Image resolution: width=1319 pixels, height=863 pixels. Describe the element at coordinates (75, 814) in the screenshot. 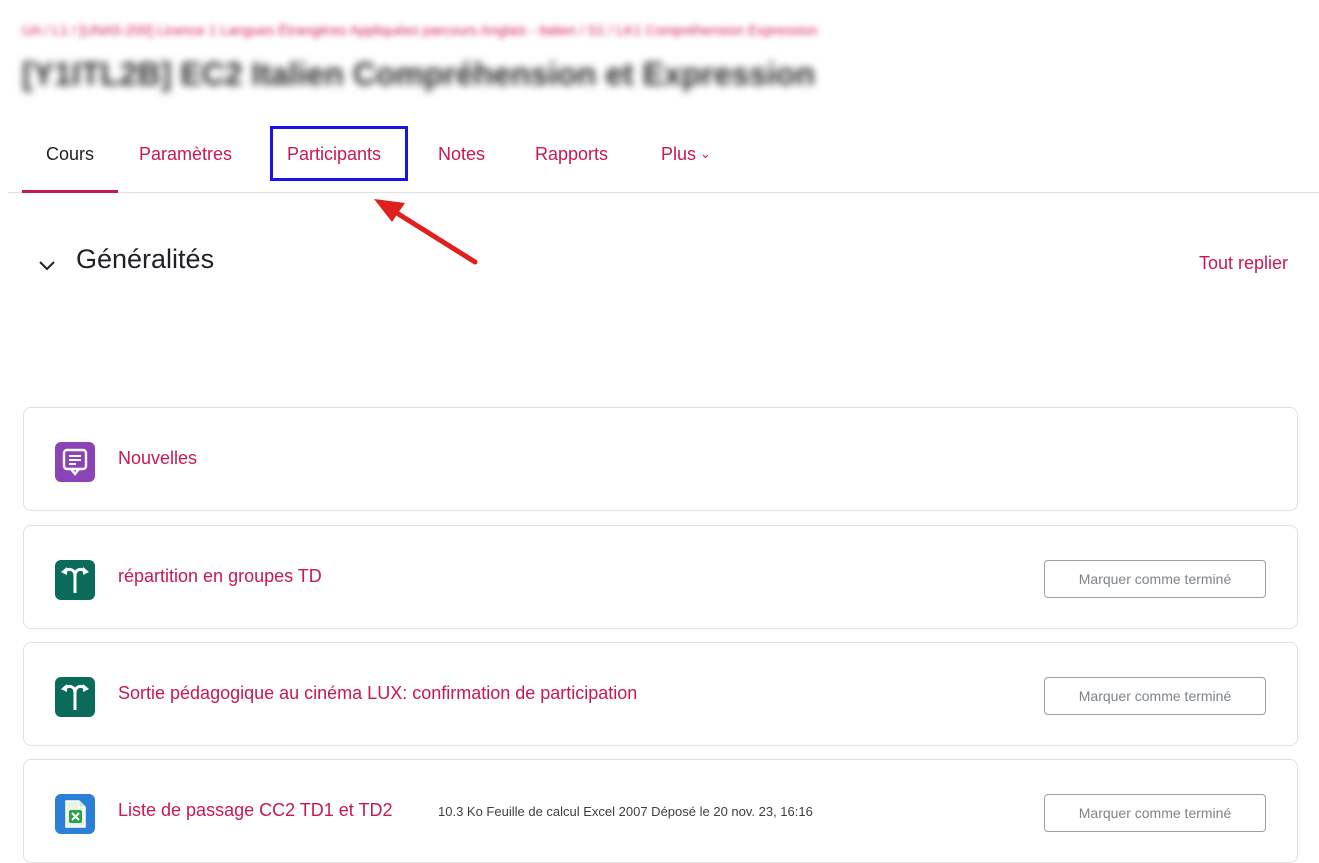

I see `excel-file-icon` at that location.